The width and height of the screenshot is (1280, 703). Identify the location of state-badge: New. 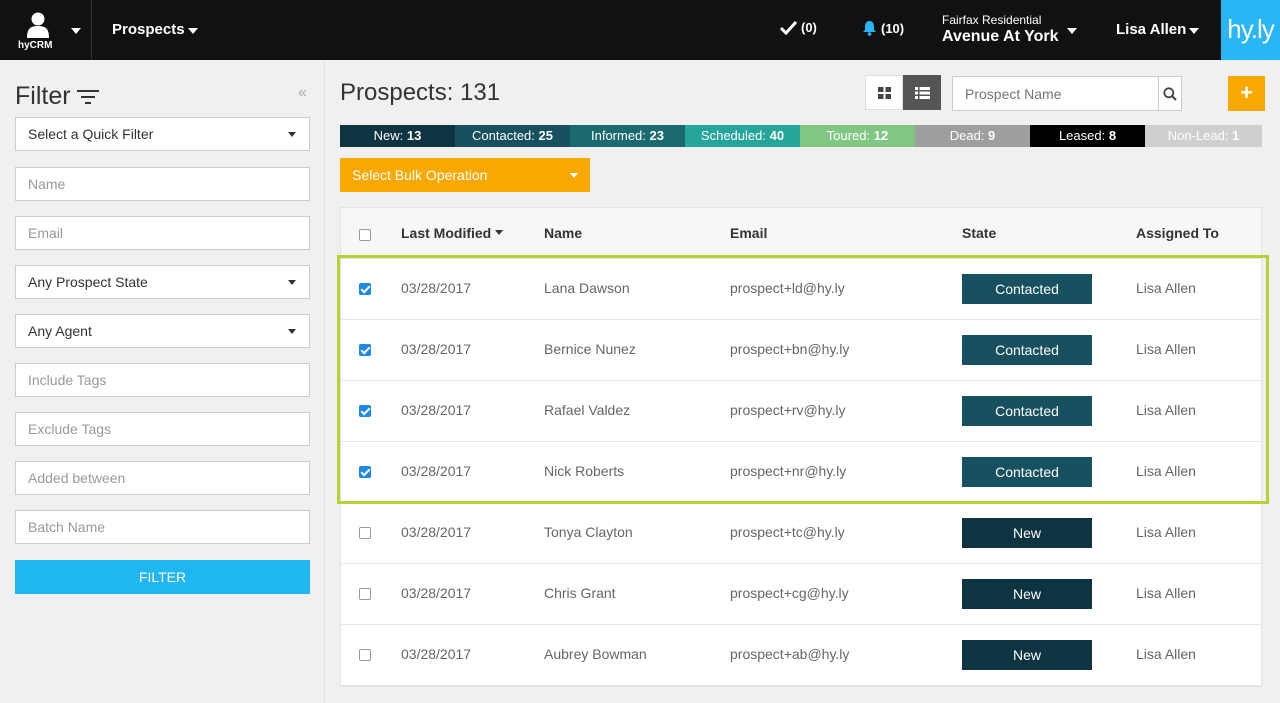
(1027, 594).